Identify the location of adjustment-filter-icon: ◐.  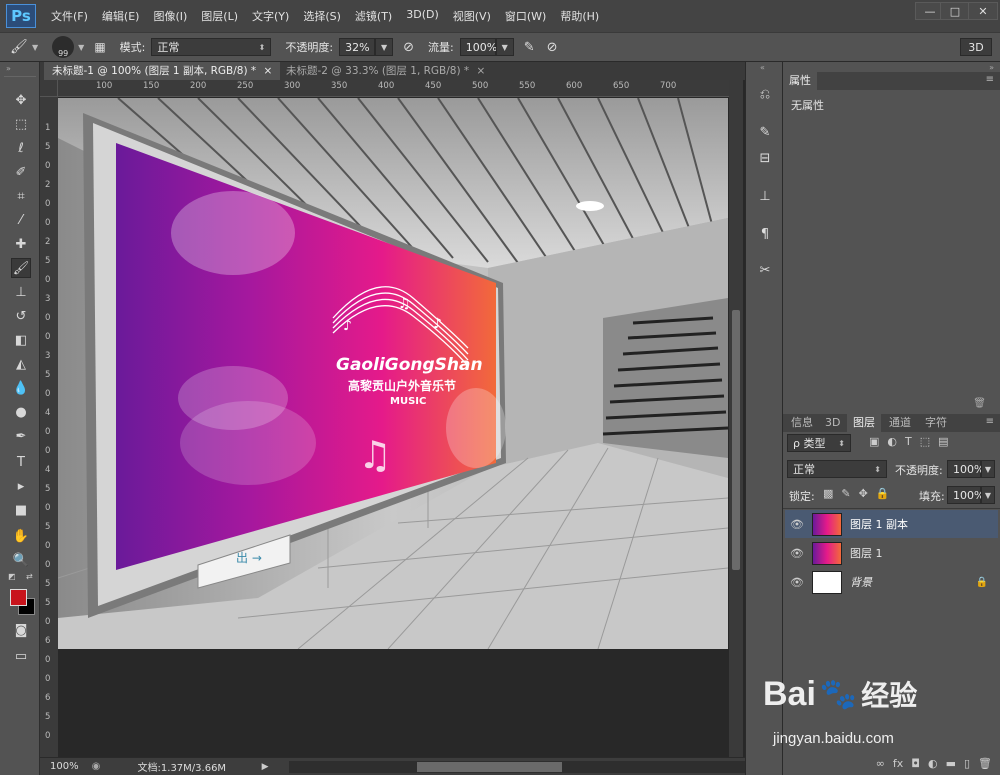
(892, 441).